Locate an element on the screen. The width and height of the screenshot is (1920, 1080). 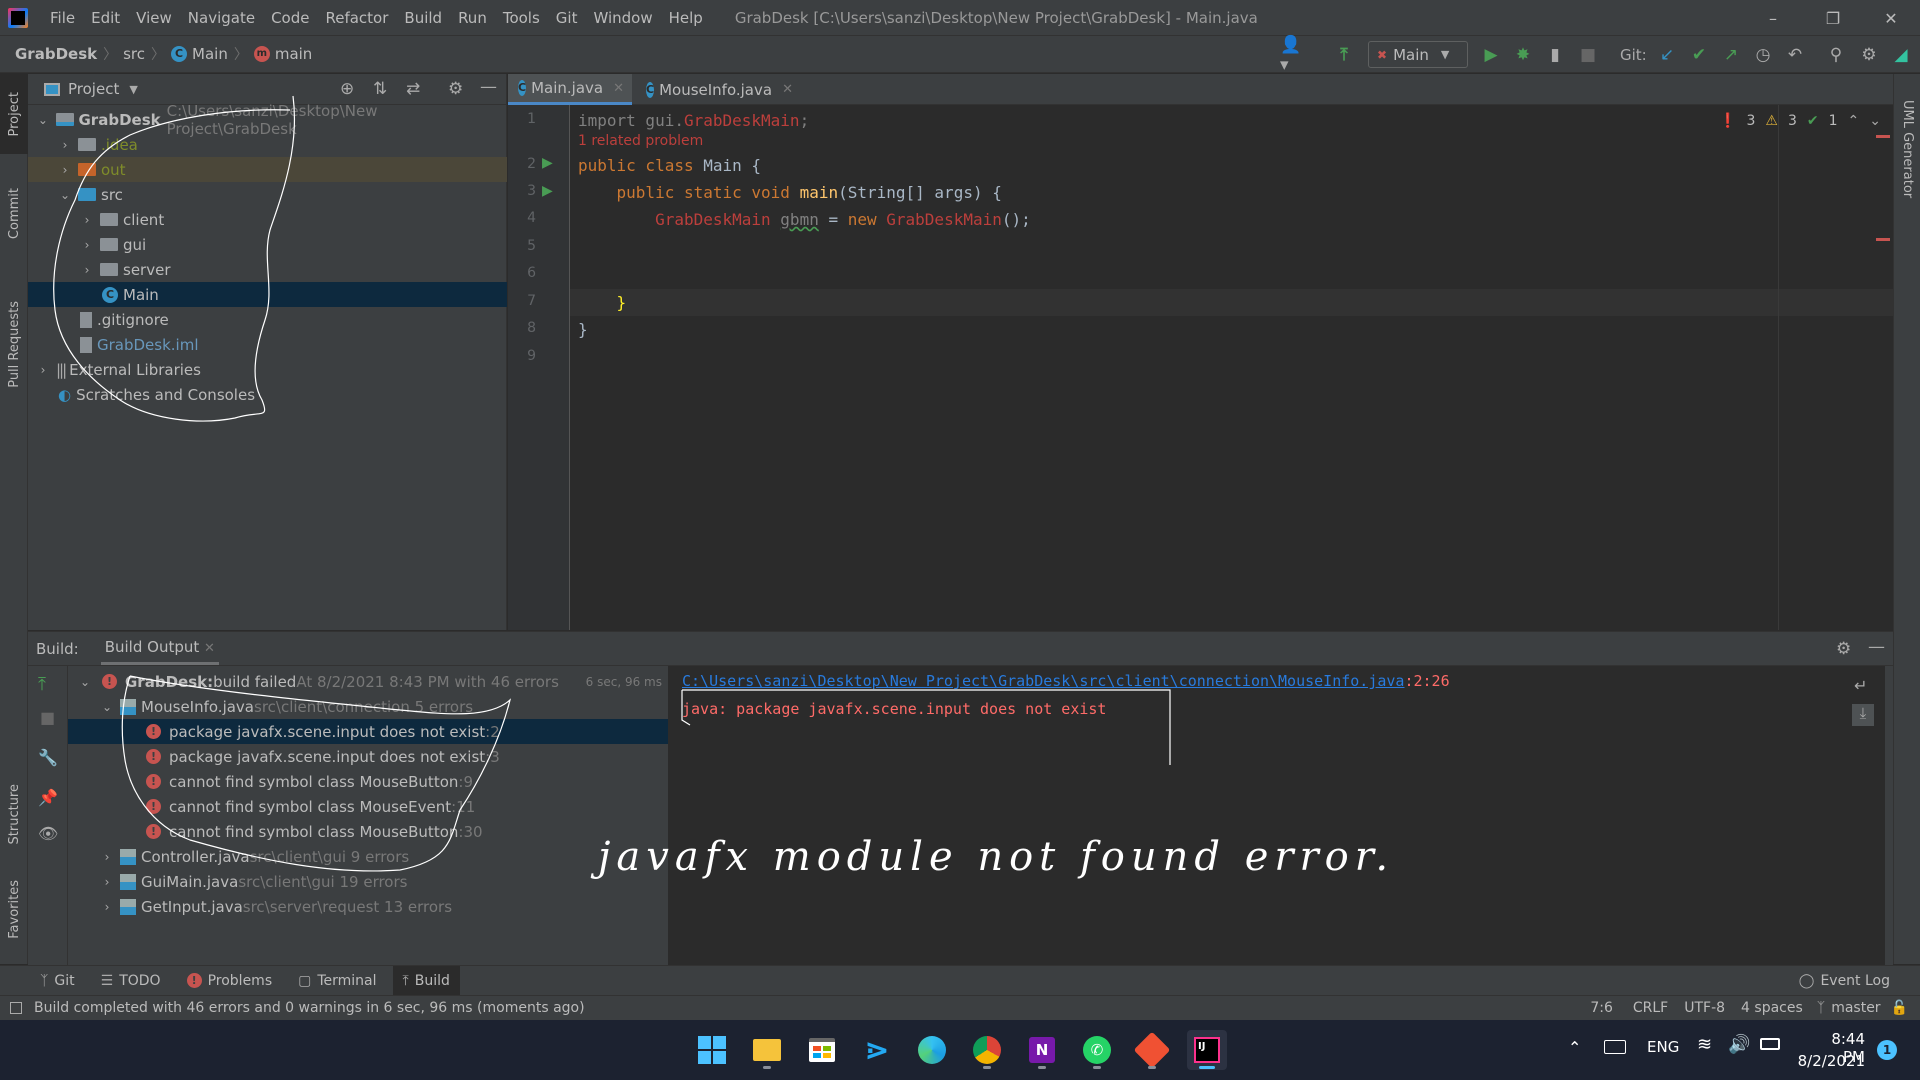
rail-tab-favorites: Favorites is located at coordinates (14, 909).